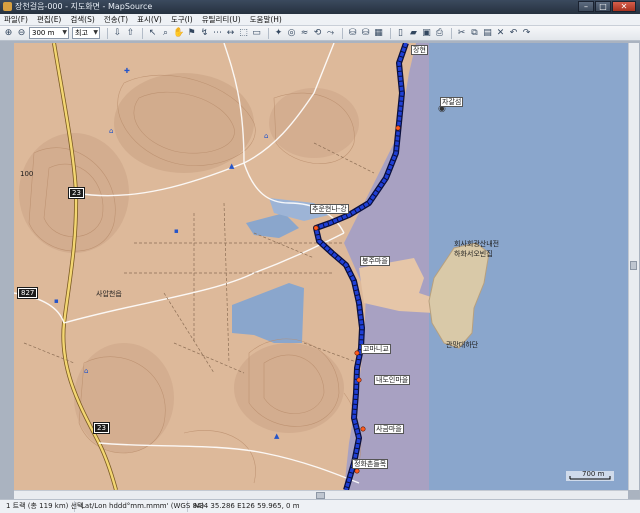 The width and height of the screenshot is (640, 513). I want to click on menu-edit: 편집(E), so click(49, 19).